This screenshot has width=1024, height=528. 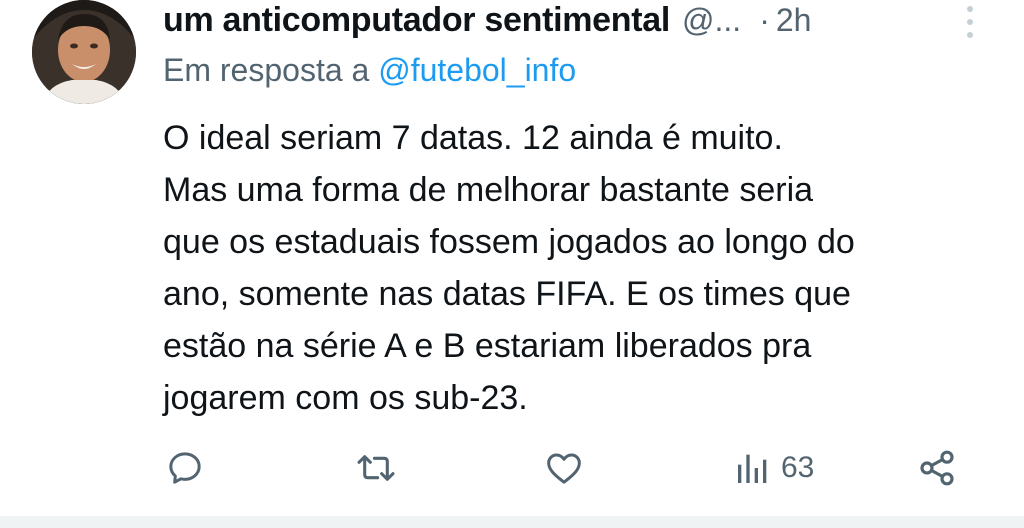 I want to click on retweet-icon, so click(x=376, y=468).